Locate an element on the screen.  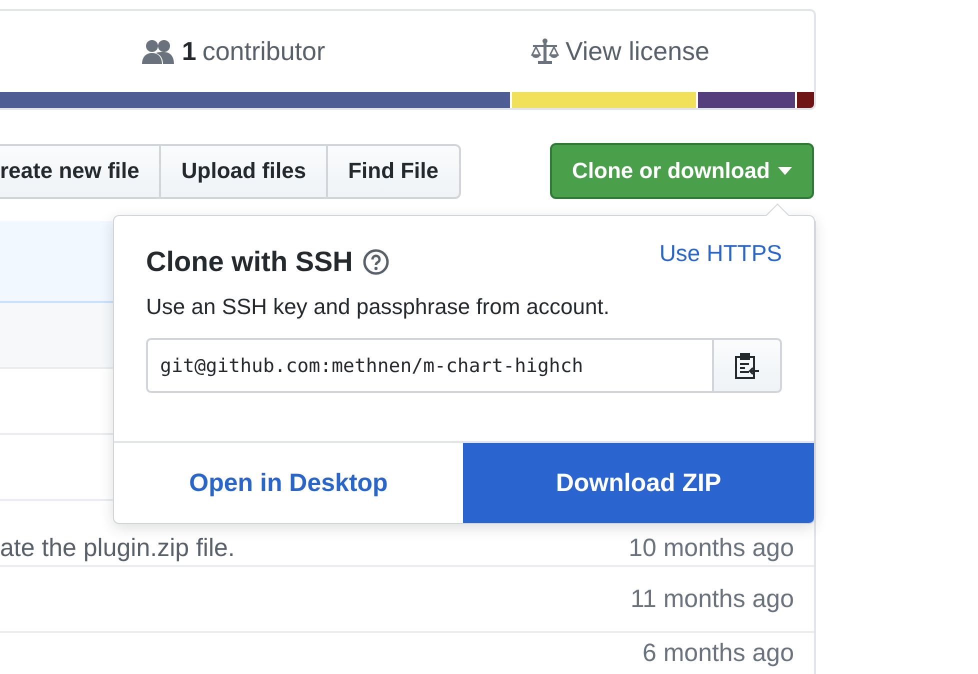
clone-download-button: Clone or download is located at coordinates (682, 171).